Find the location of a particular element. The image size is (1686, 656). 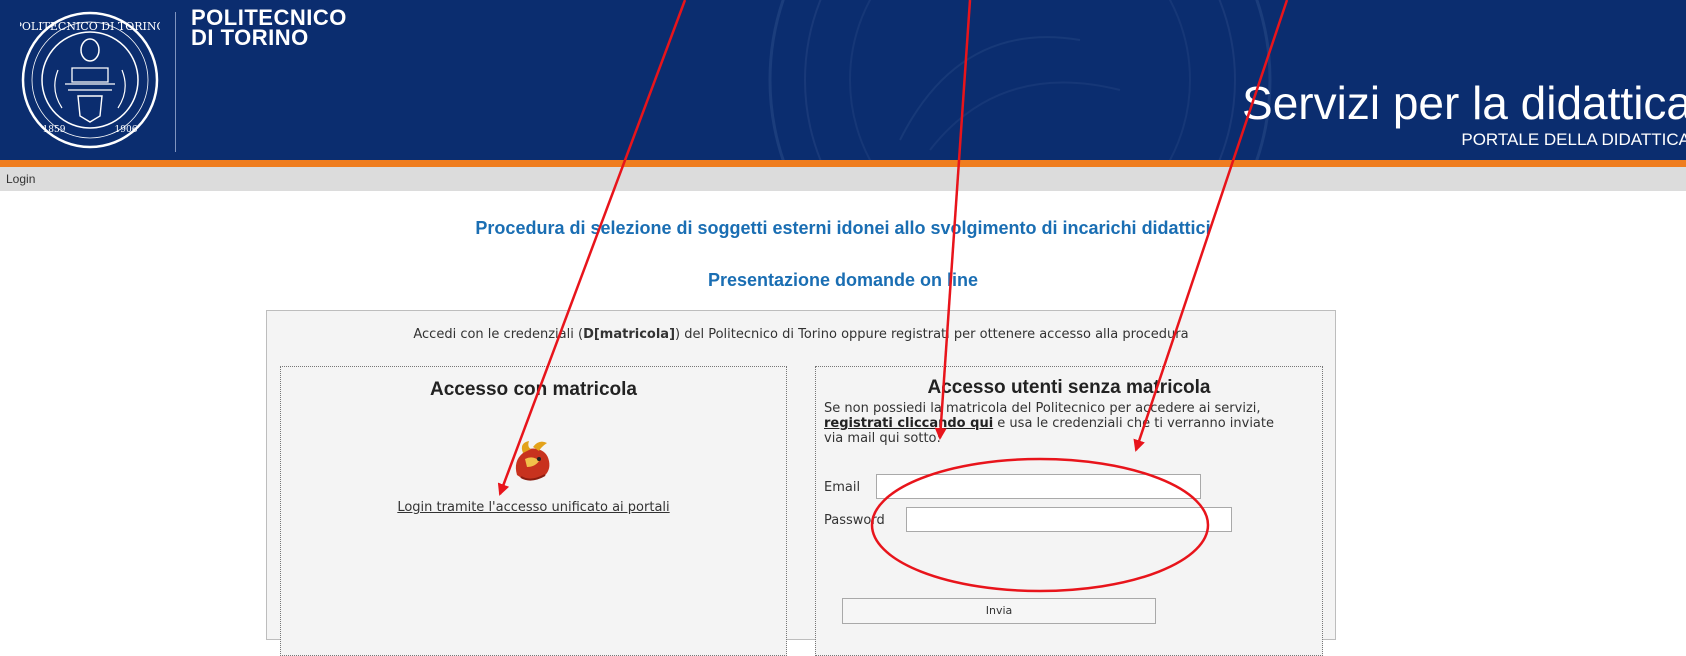

service-subtitle: PORTALE DELLA DIDATTICA is located at coordinates (1573, 139).